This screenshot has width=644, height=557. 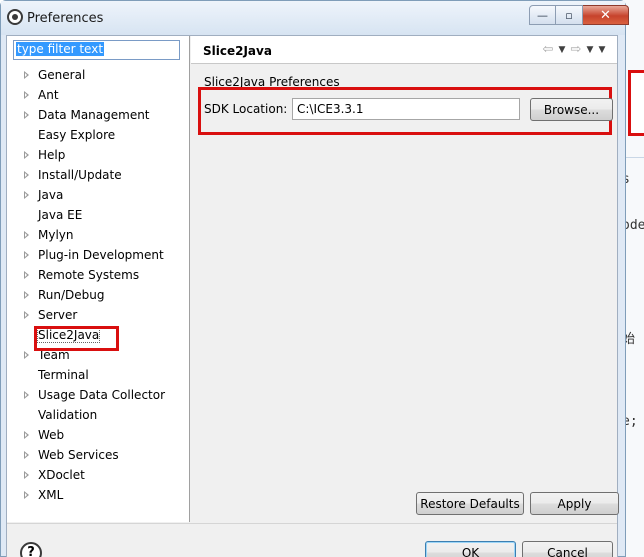 I want to click on tree-item-label: XDoclet, so click(x=61, y=475).